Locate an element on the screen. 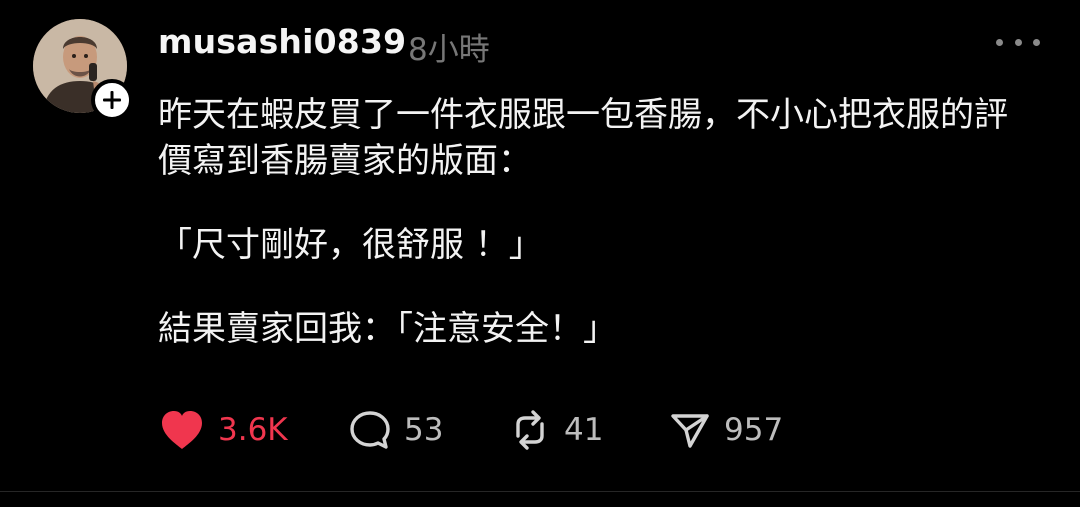 This screenshot has width=1080, height=507. action-bar: 3.6K 53 41 957 is located at coordinates (508, 430).